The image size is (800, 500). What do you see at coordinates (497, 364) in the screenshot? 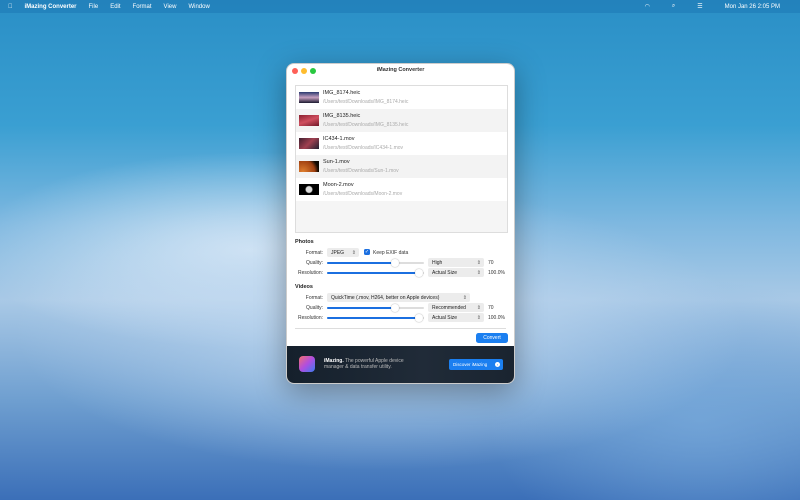
I see `arrow-right-icon: ›` at bounding box center [497, 364].